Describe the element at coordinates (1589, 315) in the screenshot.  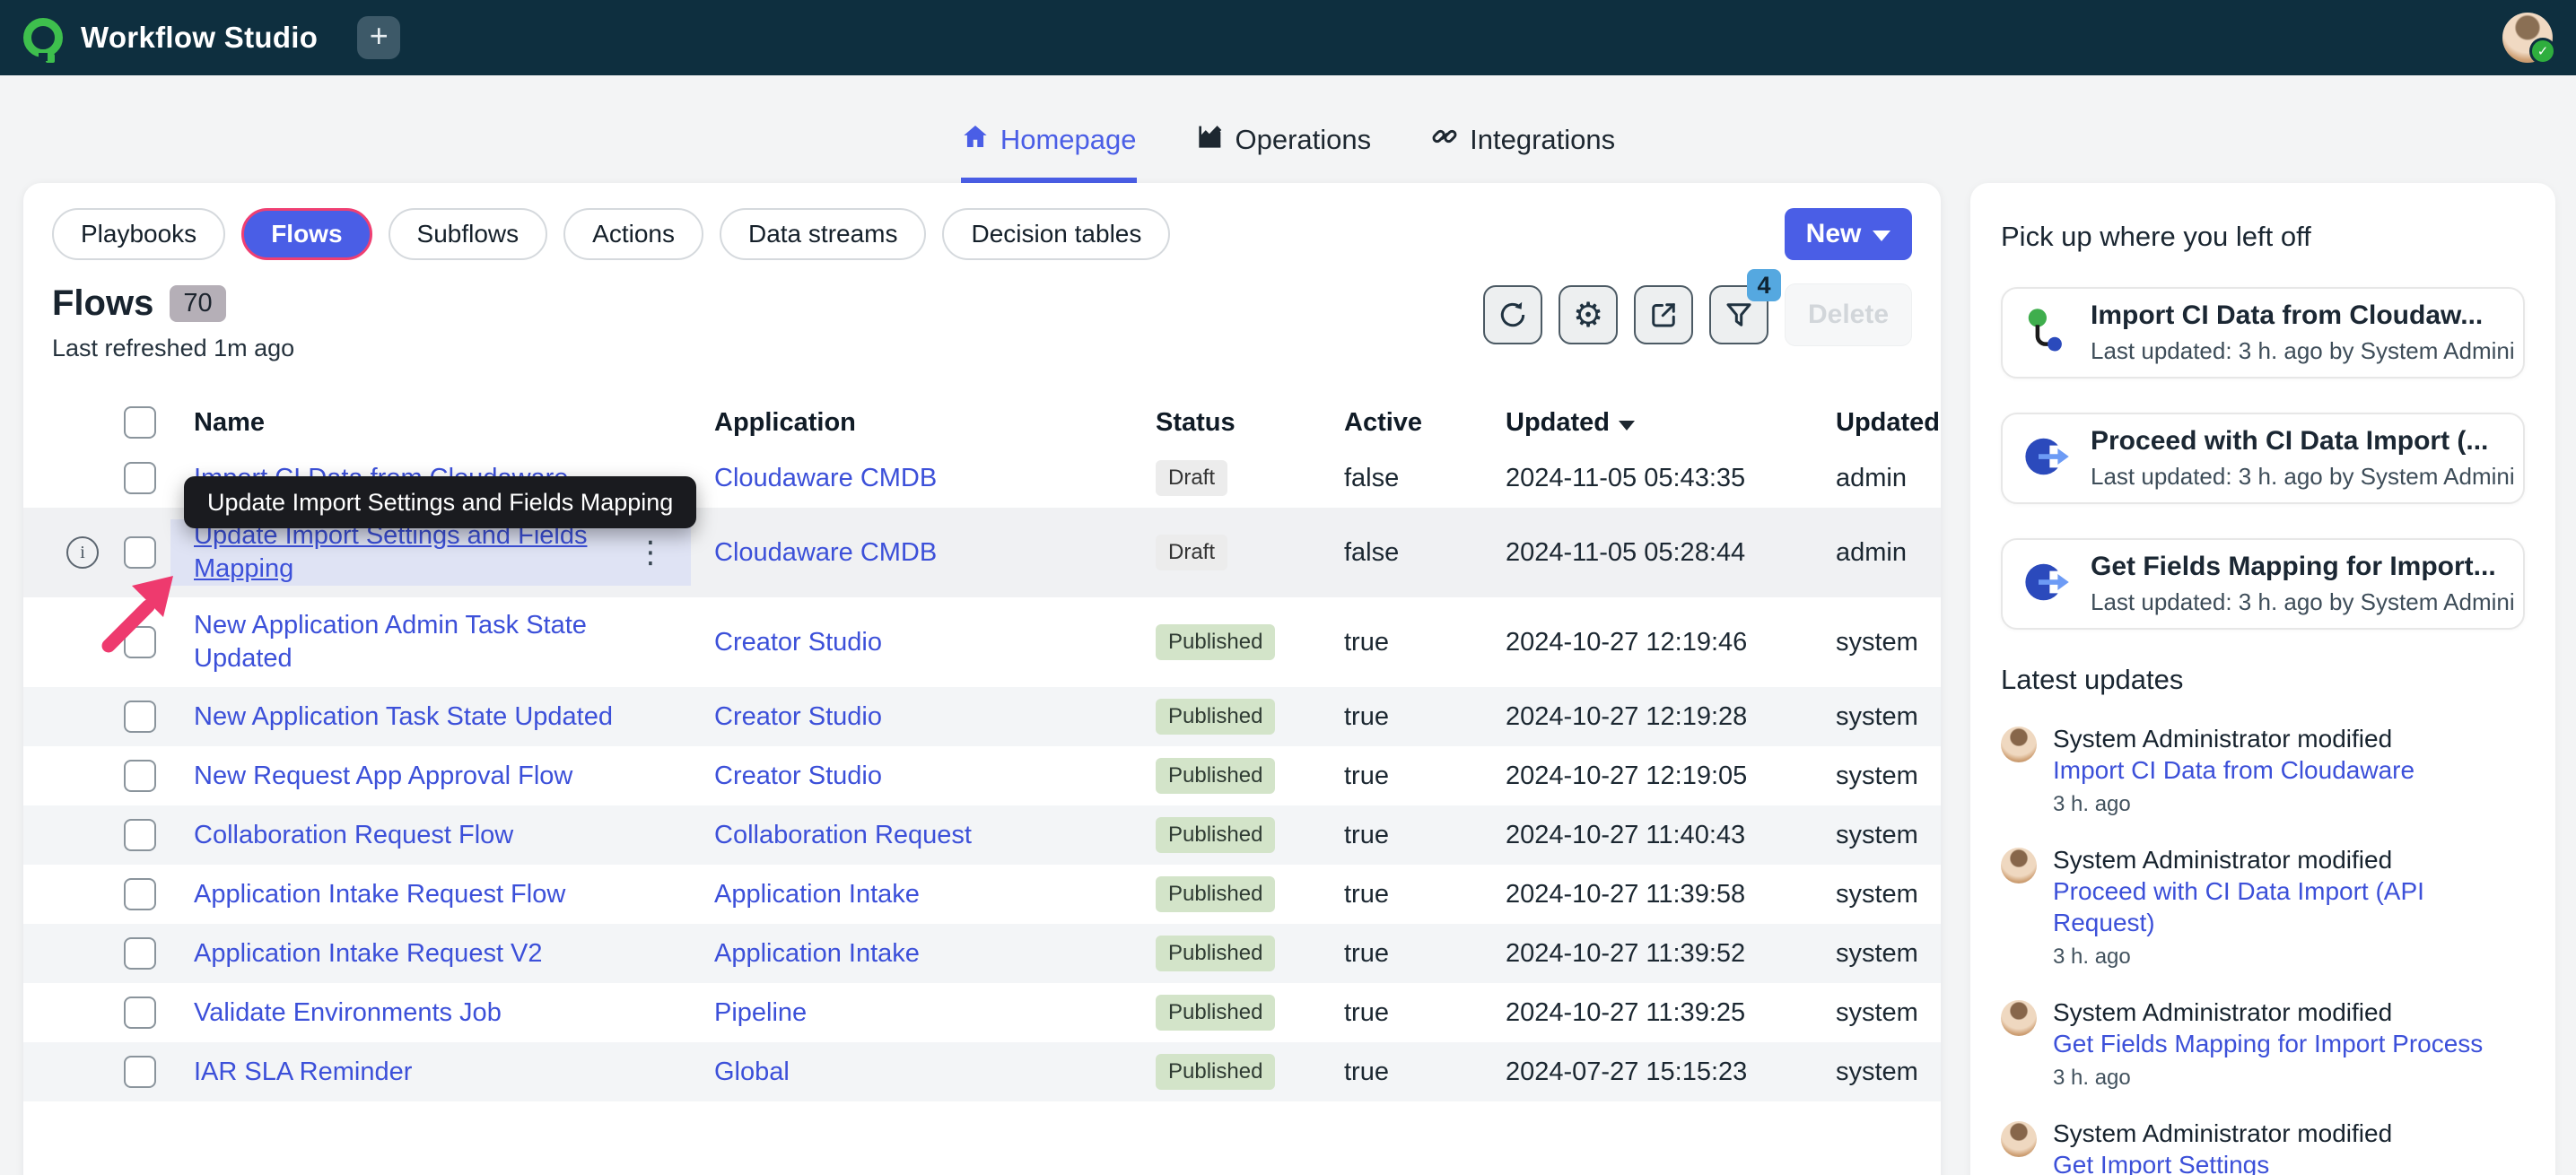
I see `settings-button: ⚙` at that location.